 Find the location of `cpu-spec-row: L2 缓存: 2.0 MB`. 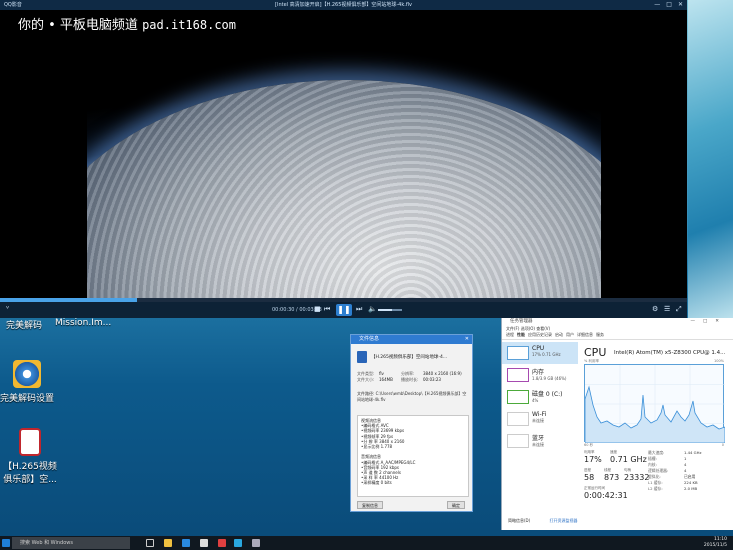

cpu-spec-row: L2 缓存: 2.0 MB is located at coordinates (673, 488).